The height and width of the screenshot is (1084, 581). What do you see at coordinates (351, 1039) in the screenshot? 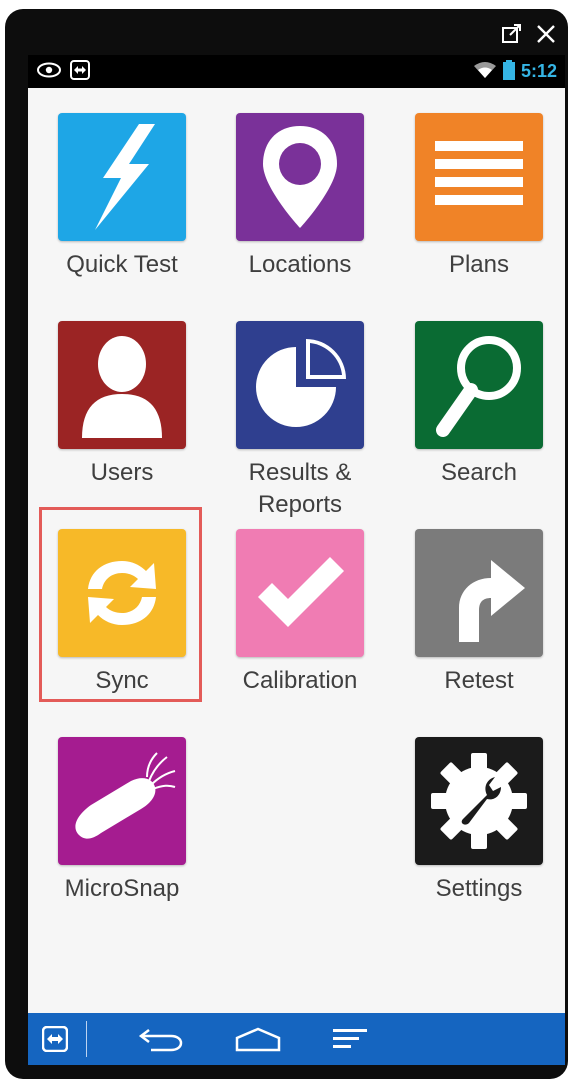
I see `menu-icon` at bounding box center [351, 1039].